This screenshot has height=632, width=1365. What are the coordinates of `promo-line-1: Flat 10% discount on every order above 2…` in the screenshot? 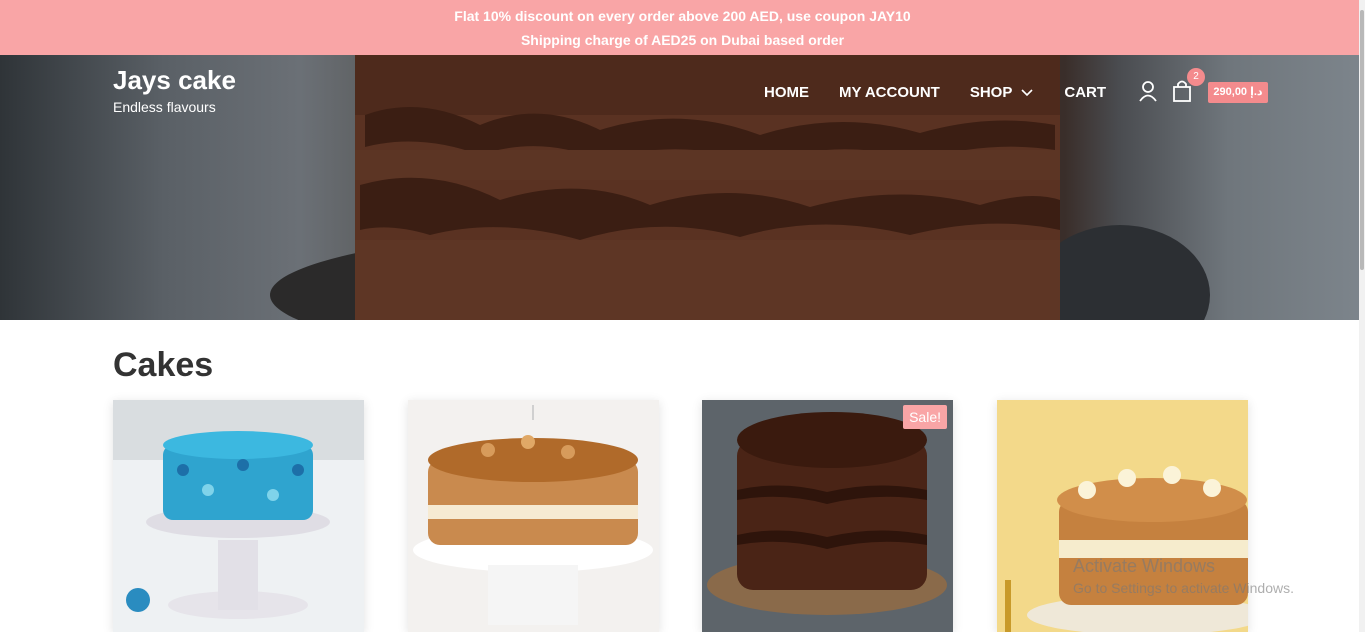 It's located at (682, 15).